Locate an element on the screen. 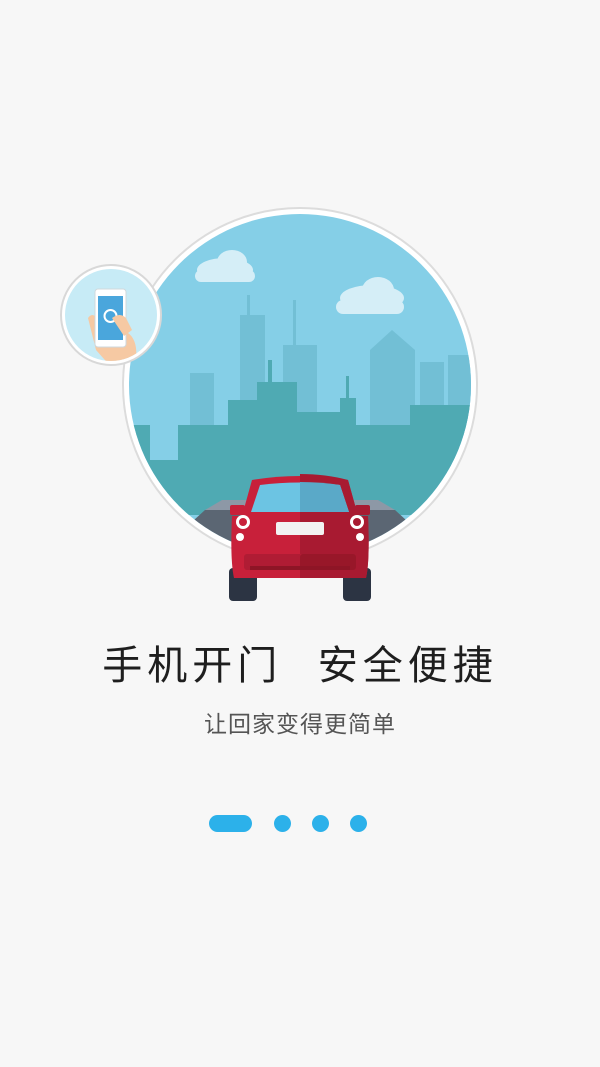  onboarding-subtitle: 让回家变得更简单 is located at coordinates (300, 725).